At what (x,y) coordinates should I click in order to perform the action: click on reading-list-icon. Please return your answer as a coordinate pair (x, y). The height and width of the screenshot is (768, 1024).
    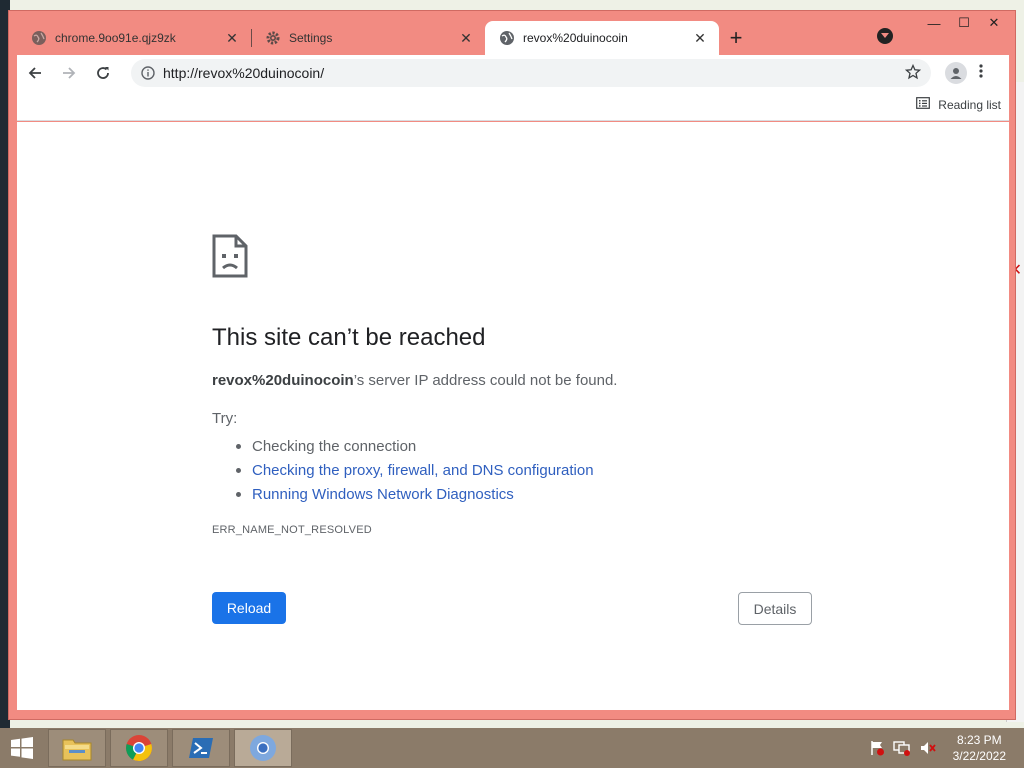
    Looking at the image, I should click on (923, 104).